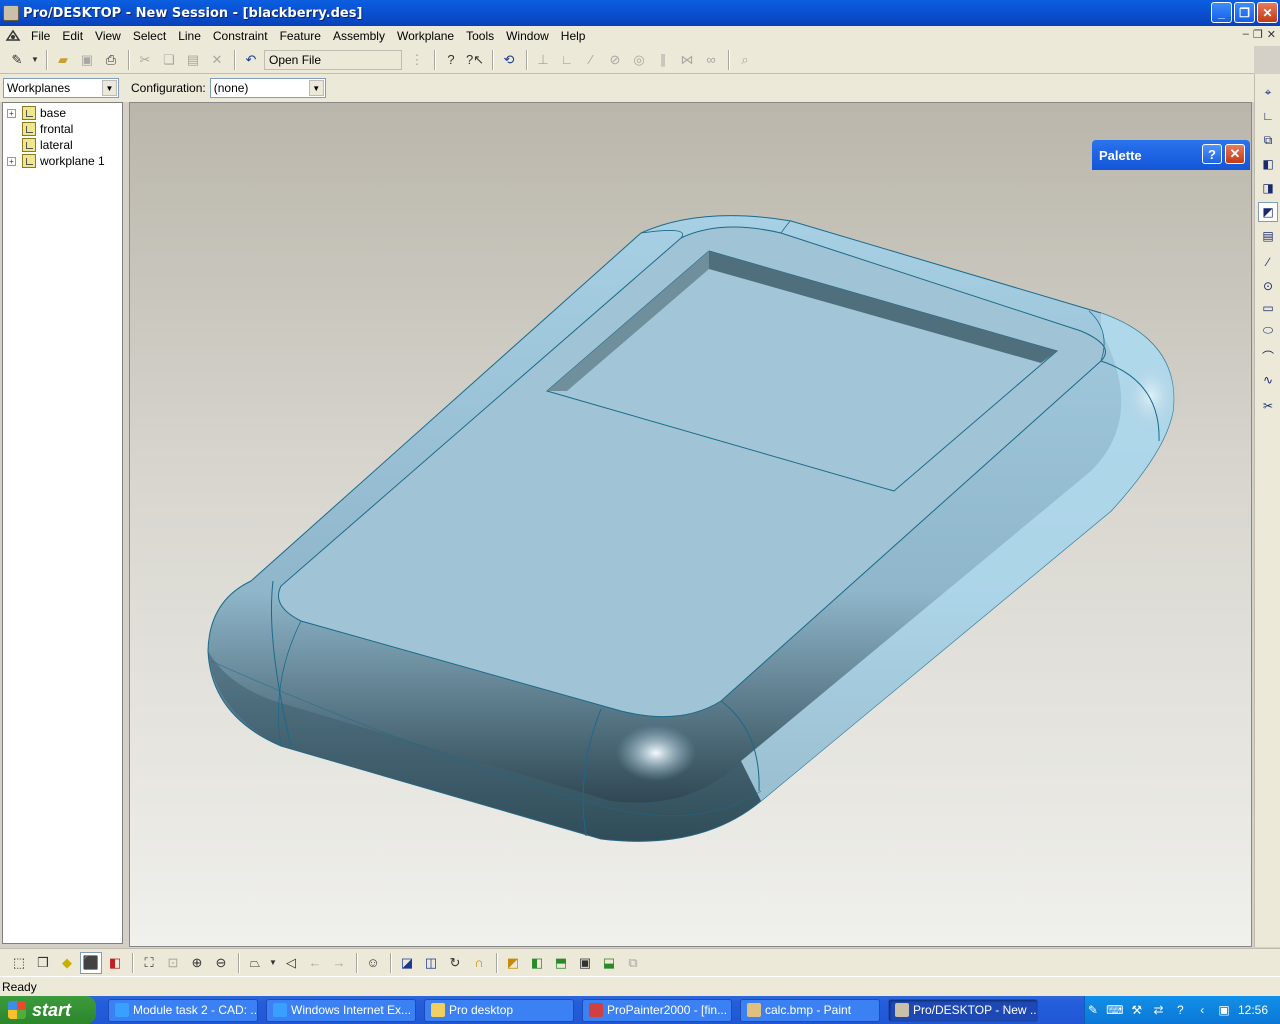  I want to click on next-view-icon: →, so click(339, 963).